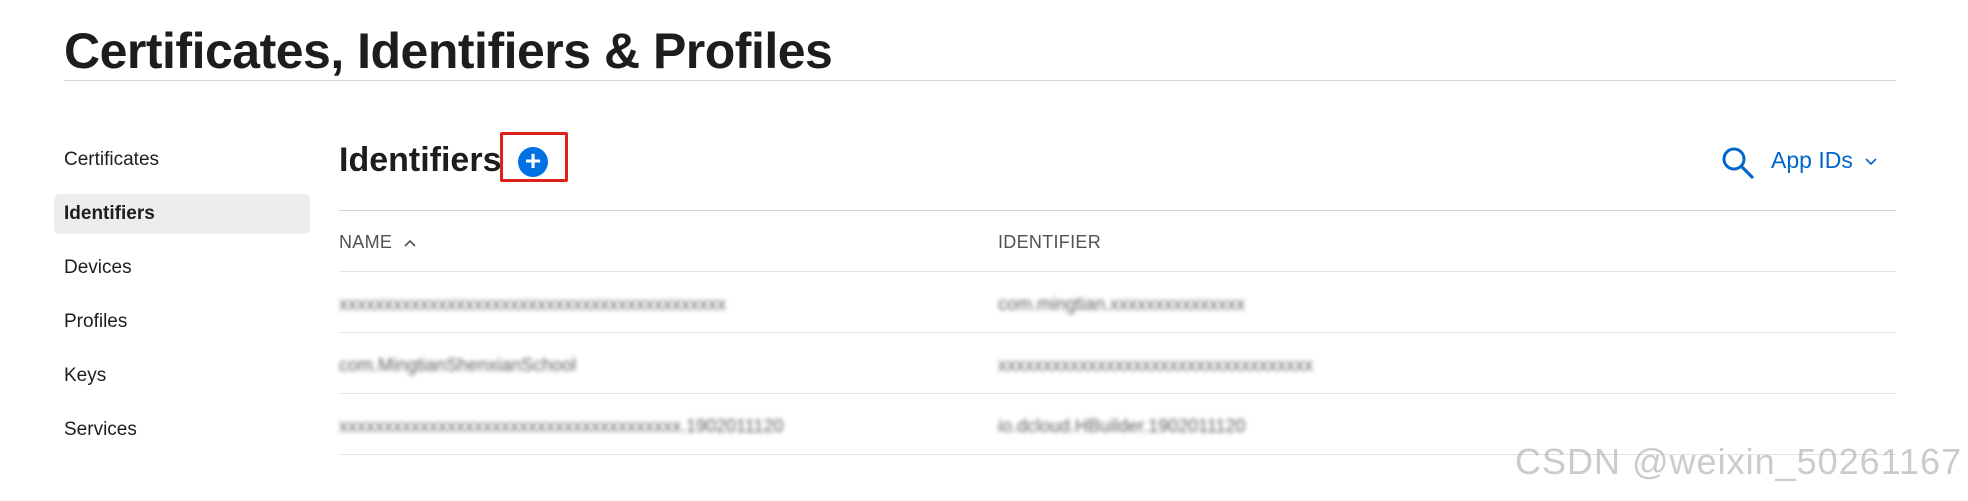 The width and height of the screenshot is (1968, 501). Describe the element at coordinates (1812, 160) in the screenshot. I see `filter-label: App IDs` at that location.